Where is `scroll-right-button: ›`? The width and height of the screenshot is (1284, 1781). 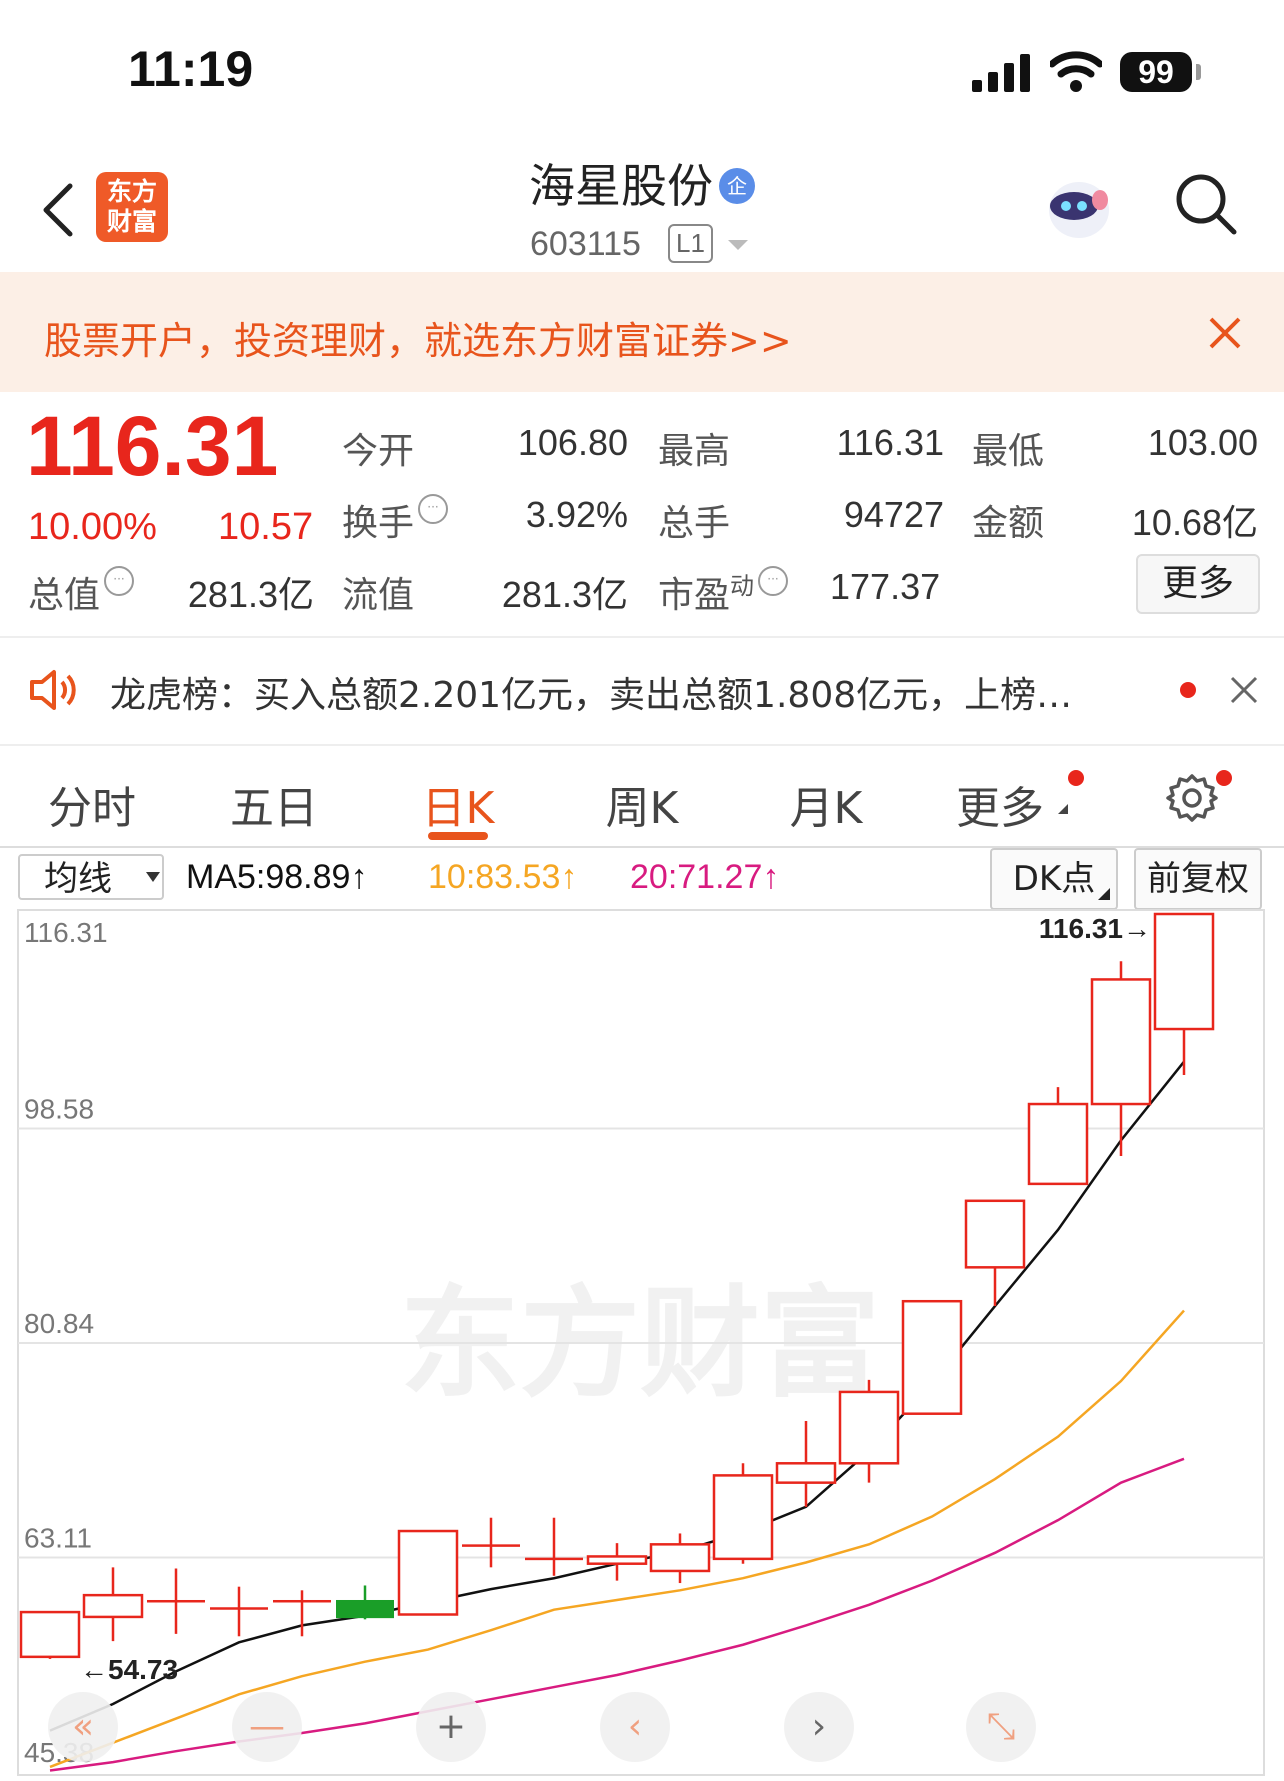
scroll-right-button: › is located at coordinates (819, 1727).